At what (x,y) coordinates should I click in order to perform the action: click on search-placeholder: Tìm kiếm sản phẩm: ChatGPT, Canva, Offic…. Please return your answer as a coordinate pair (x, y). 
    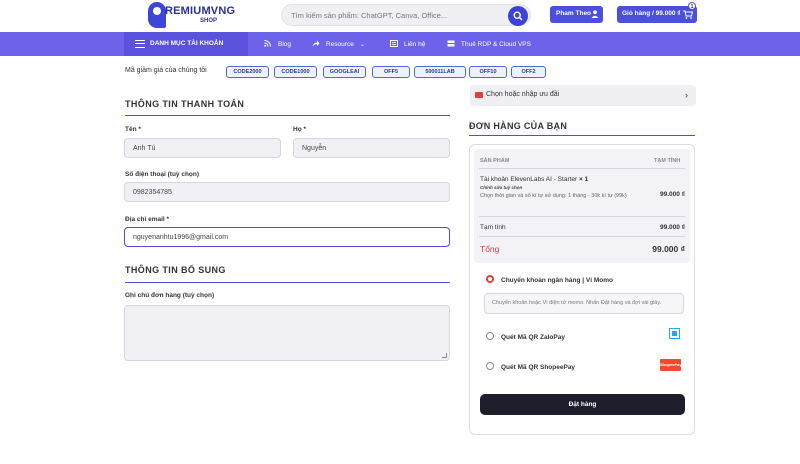
    Looking at the image, I should click on (369, 15).